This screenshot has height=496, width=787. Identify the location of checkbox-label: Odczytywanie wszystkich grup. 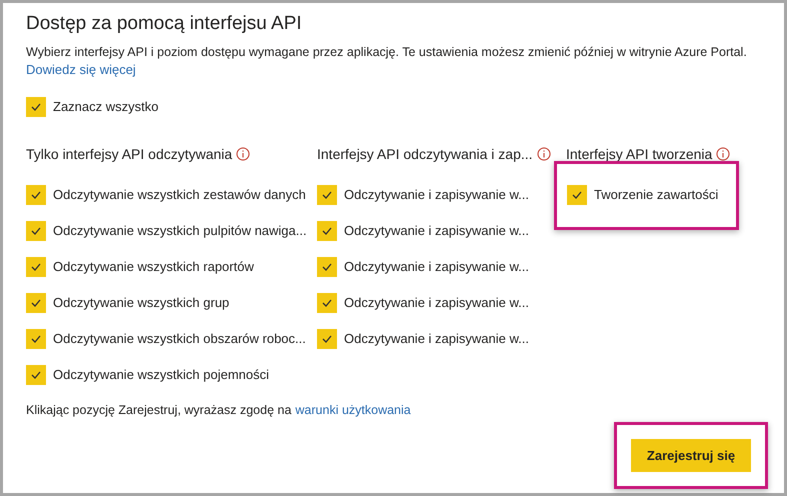
(141, 303).